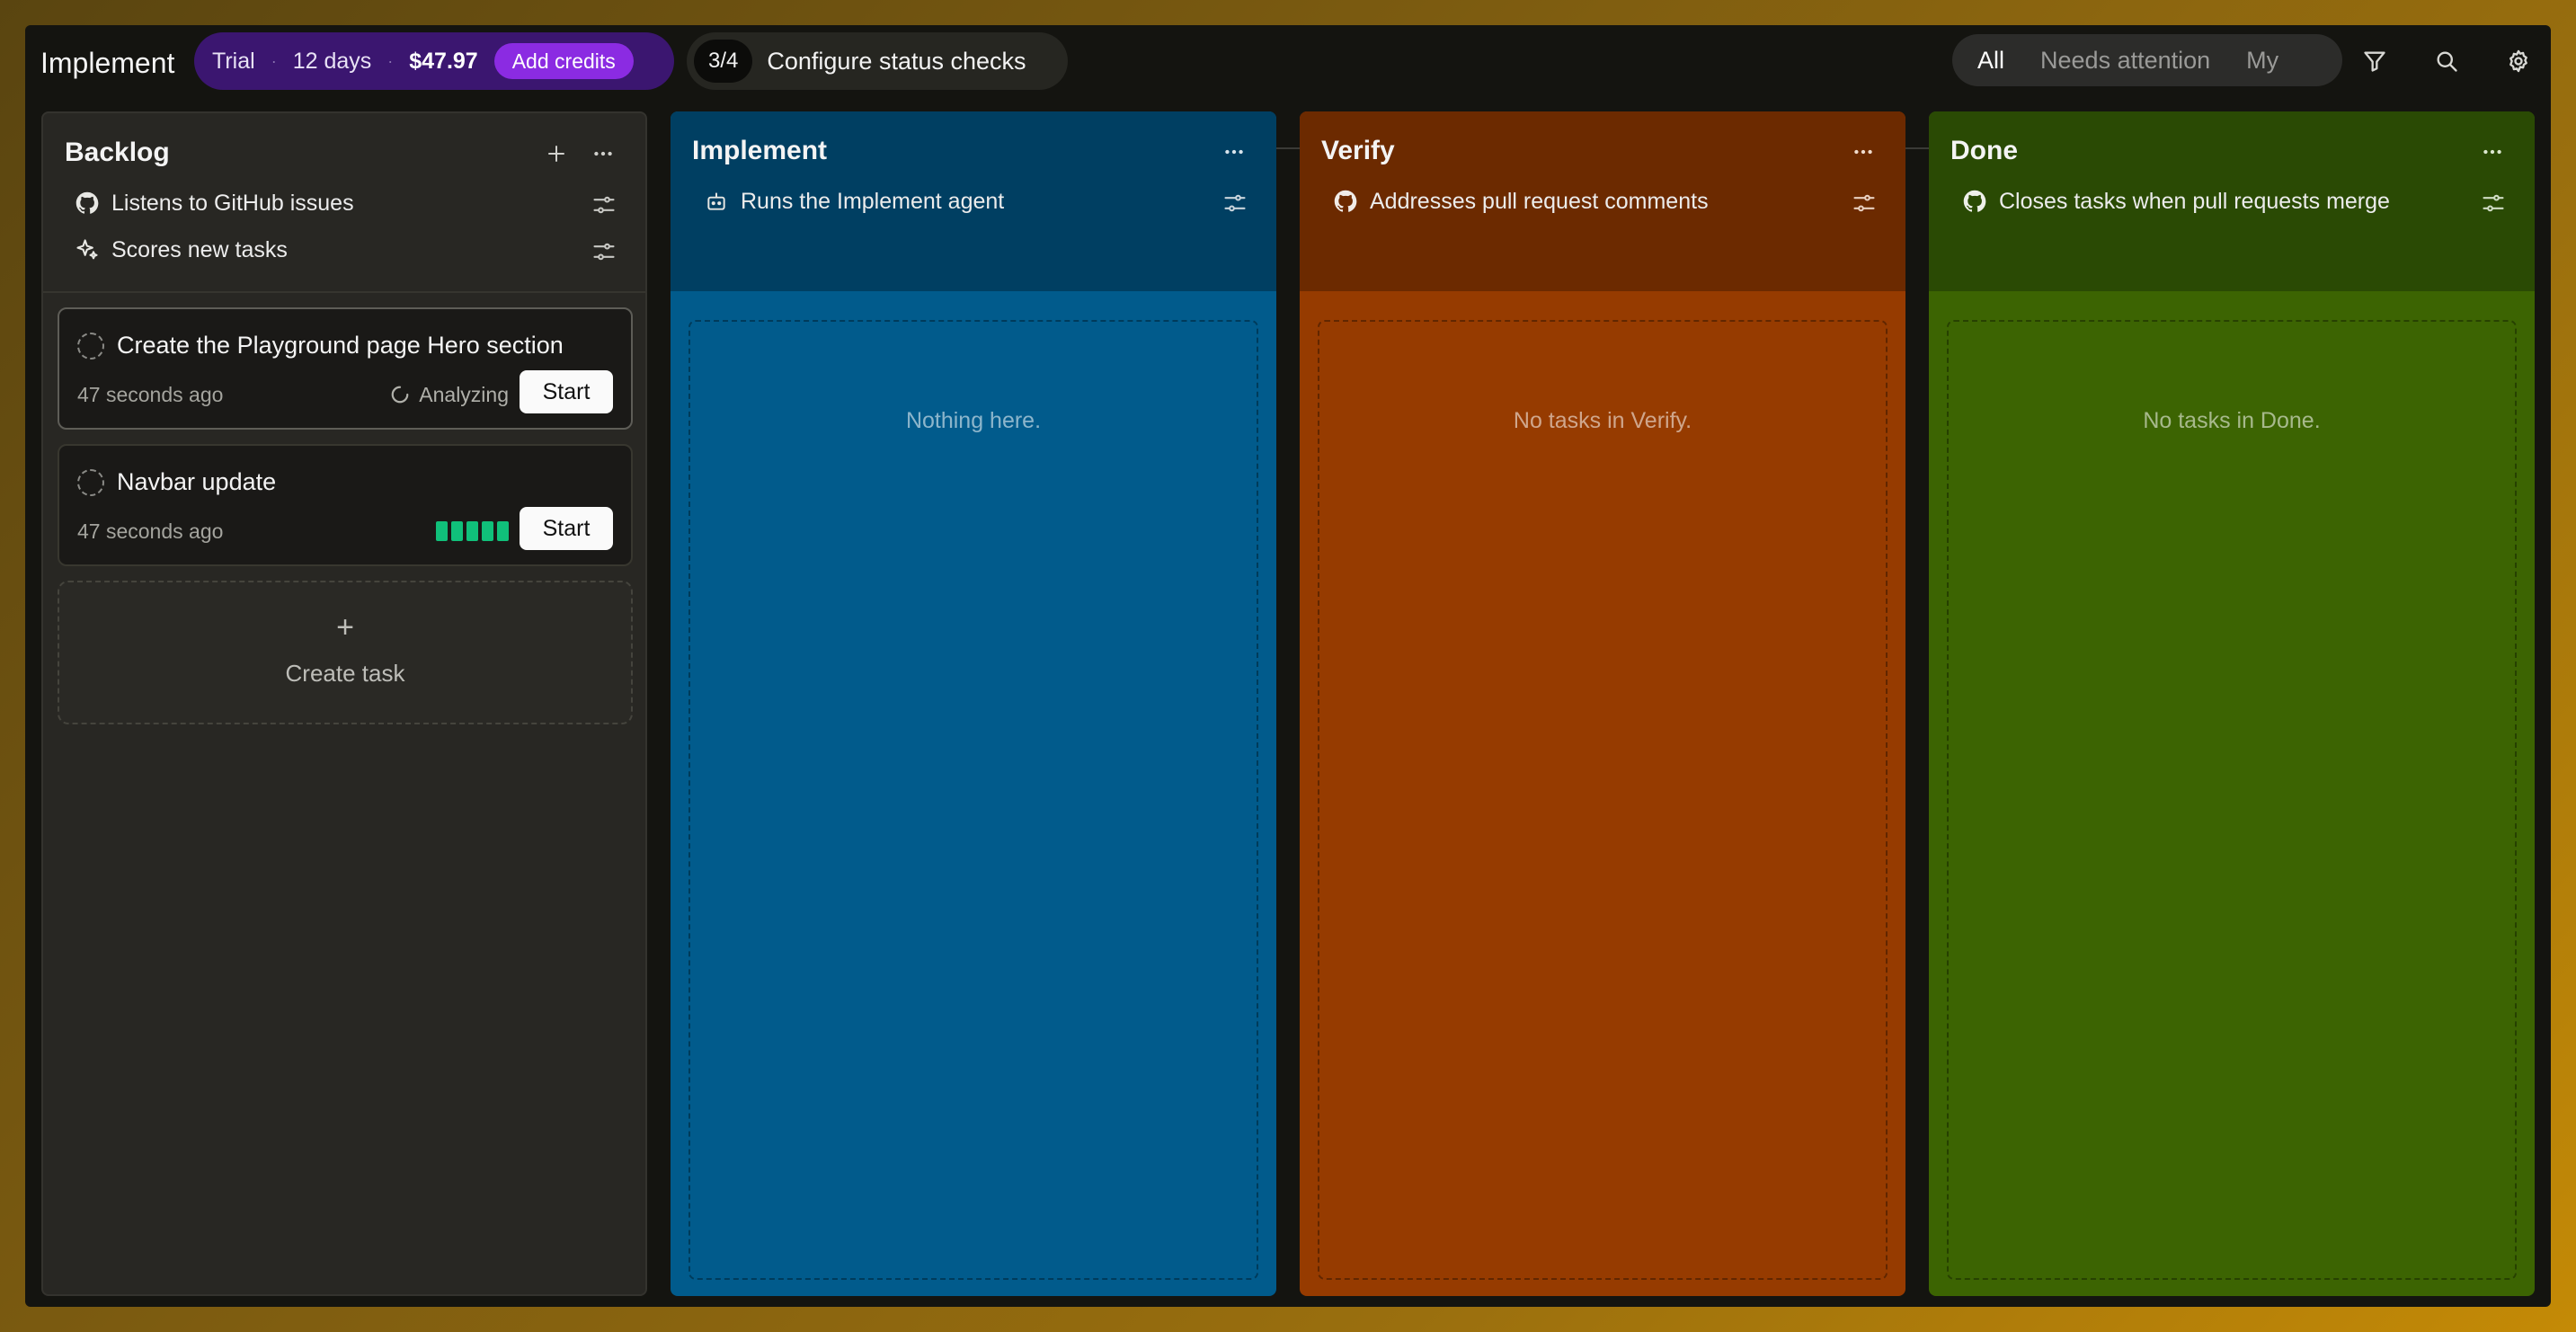  What do you see at coordinates (345, 627) in the screenshot?
I see `plus-icon: +` at bounding box center [345, 627].